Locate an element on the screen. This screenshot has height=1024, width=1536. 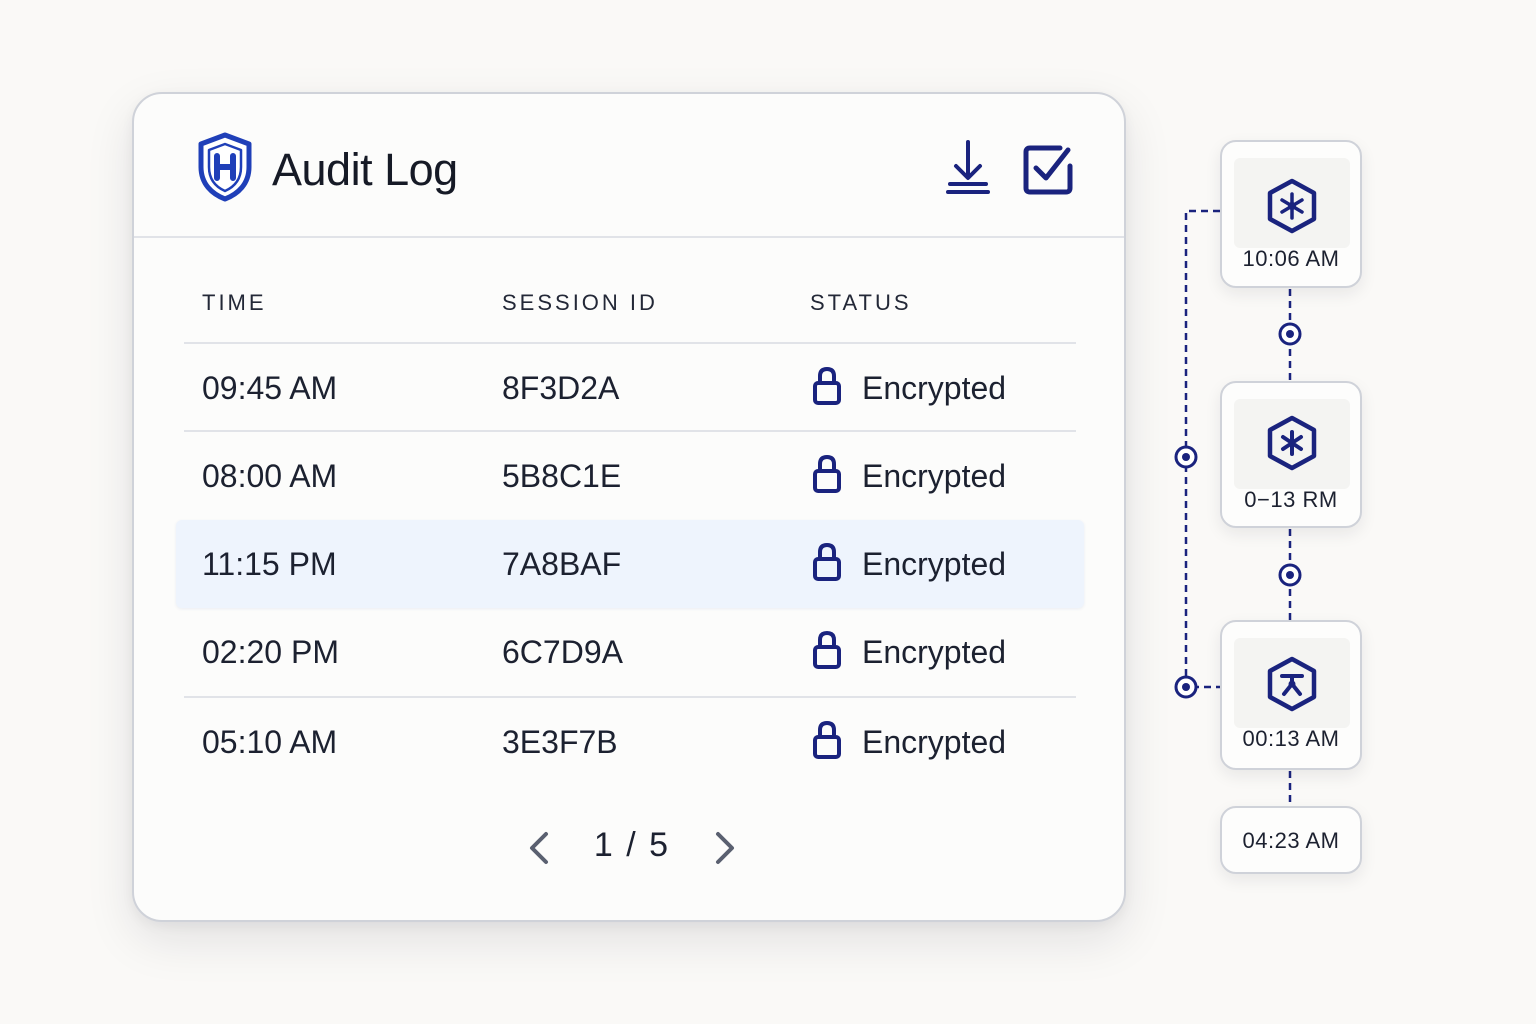
session-id-cell: 8F3D2A is located at coordinates (561, 388).